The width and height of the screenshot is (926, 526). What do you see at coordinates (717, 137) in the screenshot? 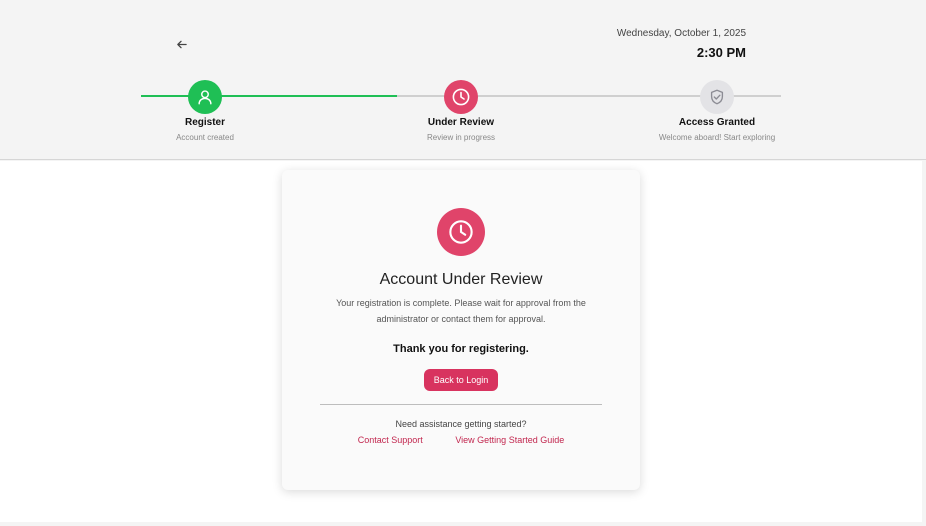
I see `step-subtitle: Welcome aboard! Start exploring` at bounding box center [717, 137].